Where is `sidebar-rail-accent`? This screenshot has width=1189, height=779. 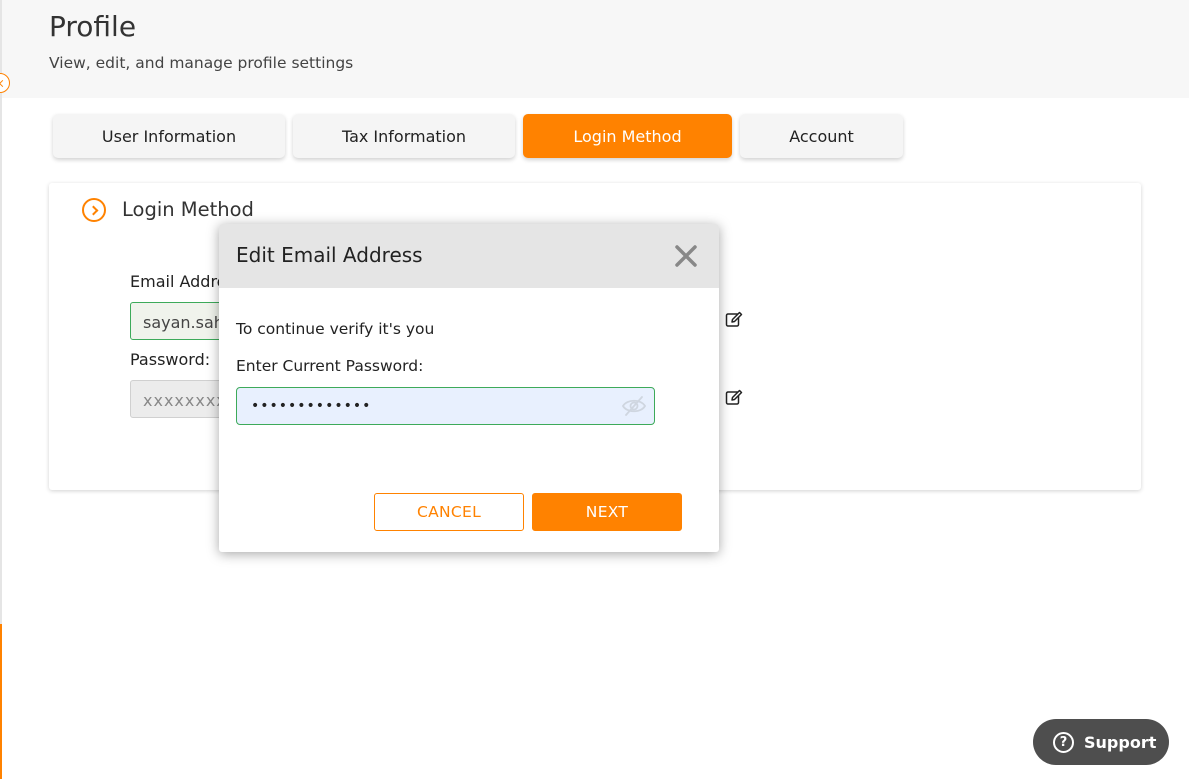
sidebar-rail-accent is located at coordinates (1, 701).